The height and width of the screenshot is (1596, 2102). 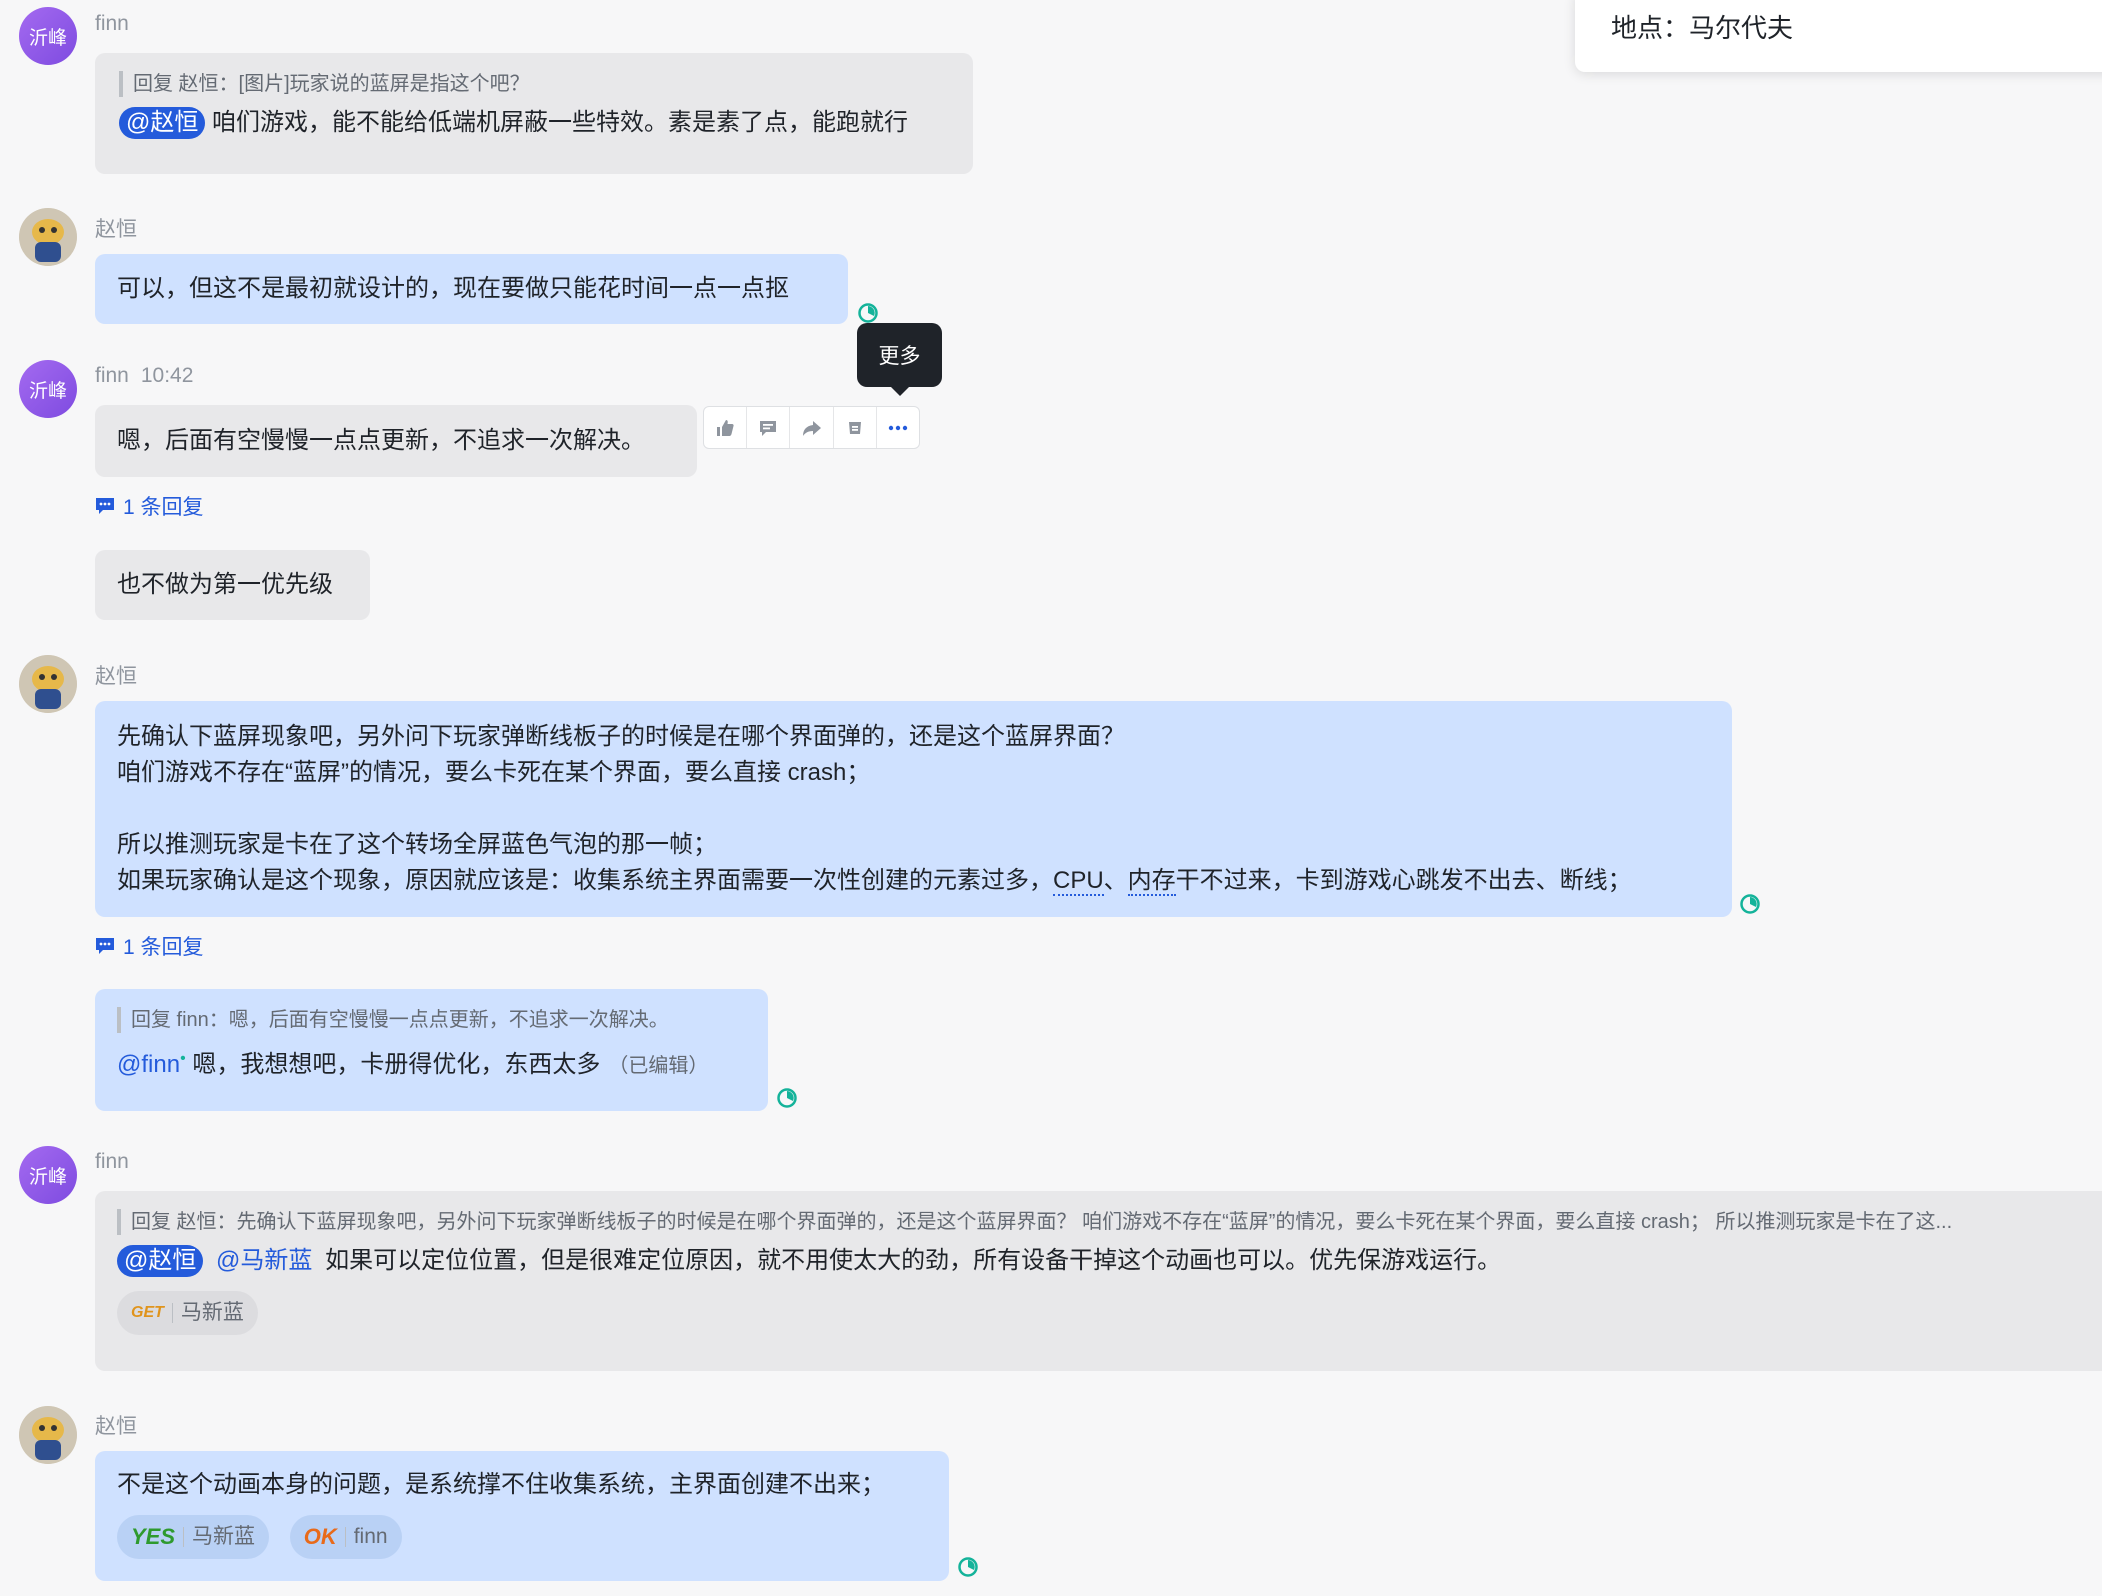 I want to click on mention-link: @马新蓝, so click(x=264, y=1260).